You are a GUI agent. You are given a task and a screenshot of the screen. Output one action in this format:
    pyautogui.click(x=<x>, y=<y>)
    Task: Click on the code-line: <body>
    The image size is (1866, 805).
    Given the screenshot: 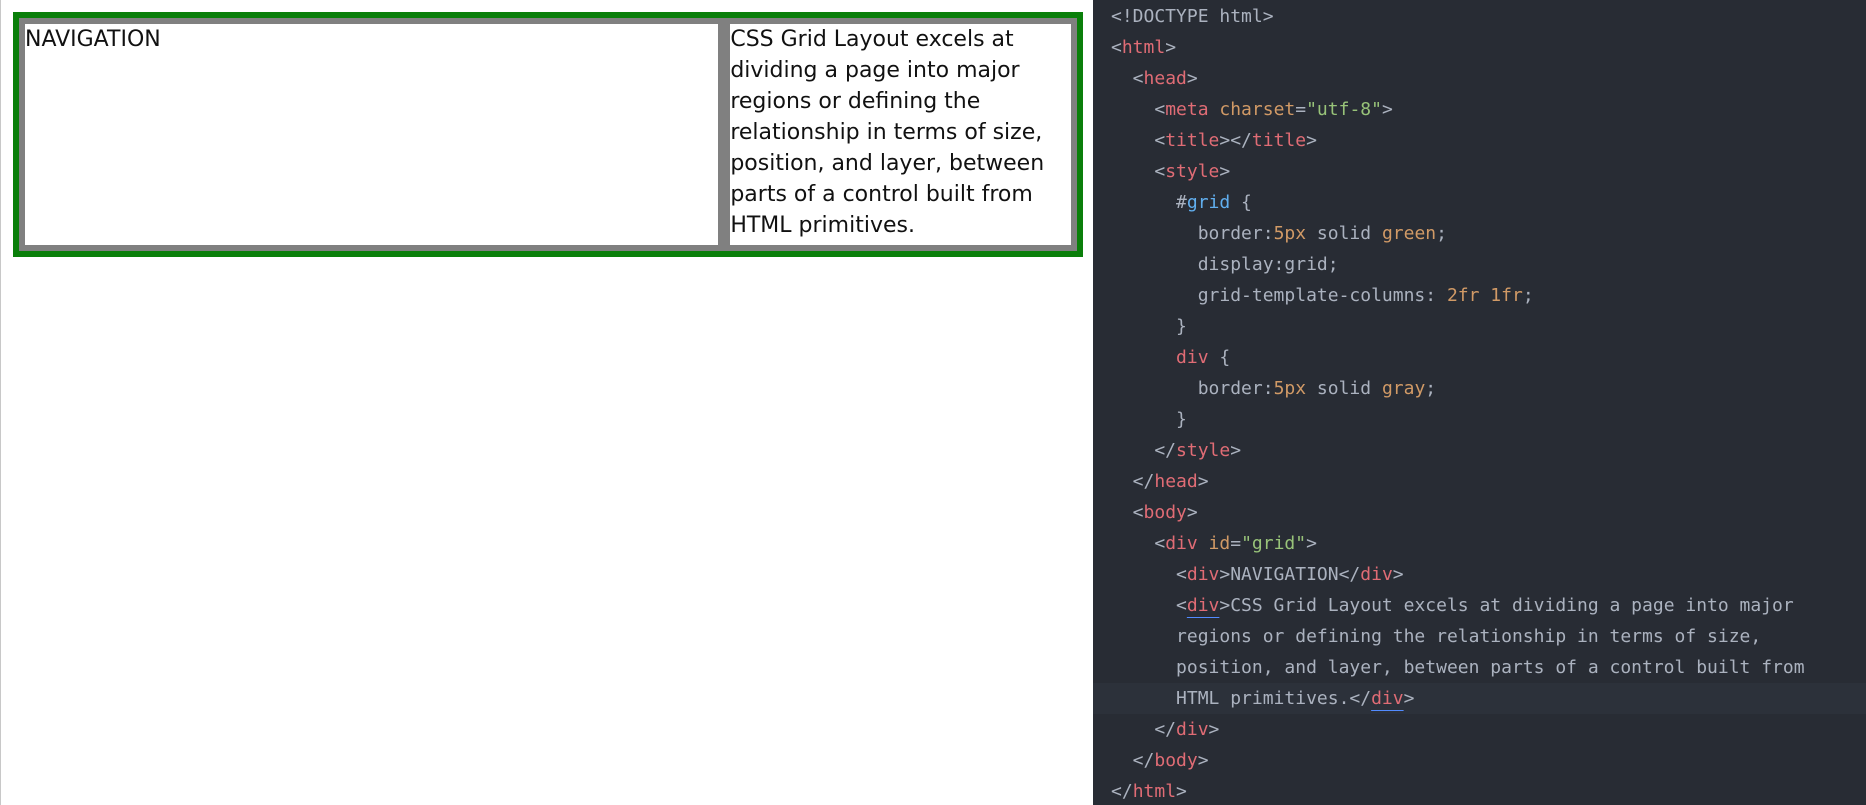 What is the action you would take?
    pyautogui.click(x=1479, y=512)
    